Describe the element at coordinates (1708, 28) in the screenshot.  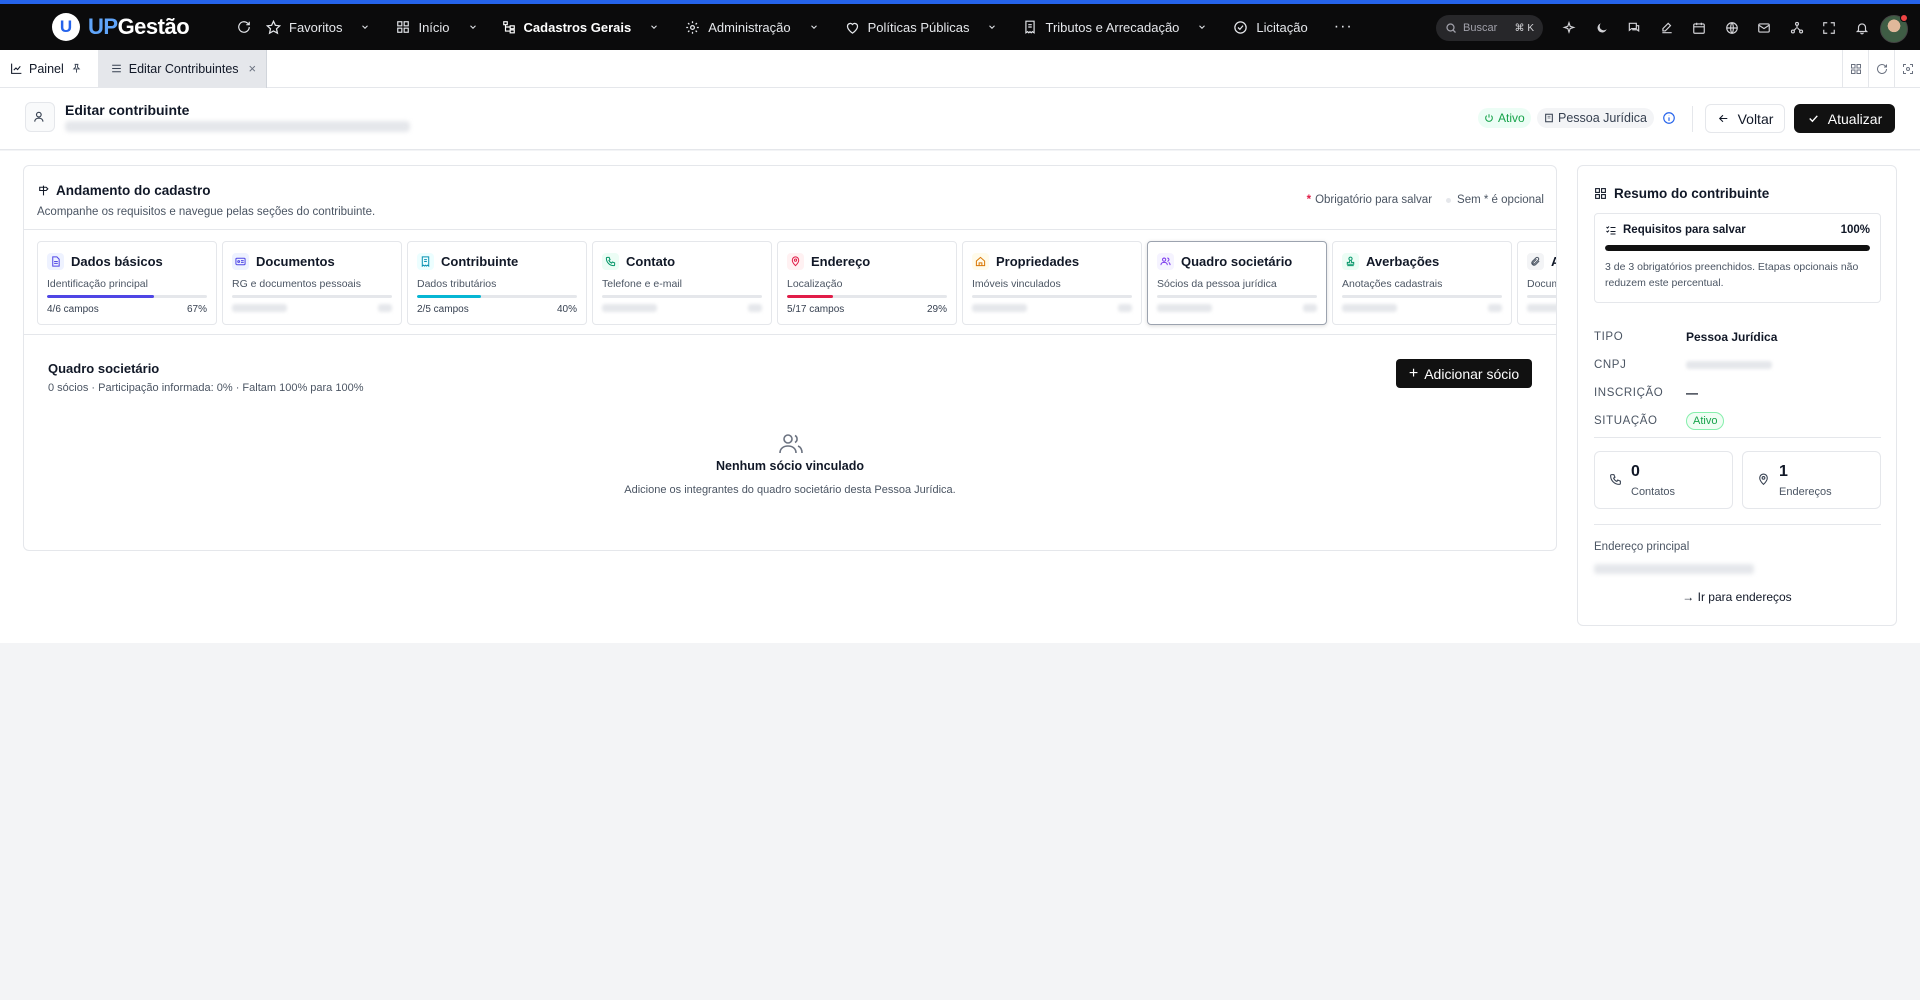
I see `calendar-icon` at that location.